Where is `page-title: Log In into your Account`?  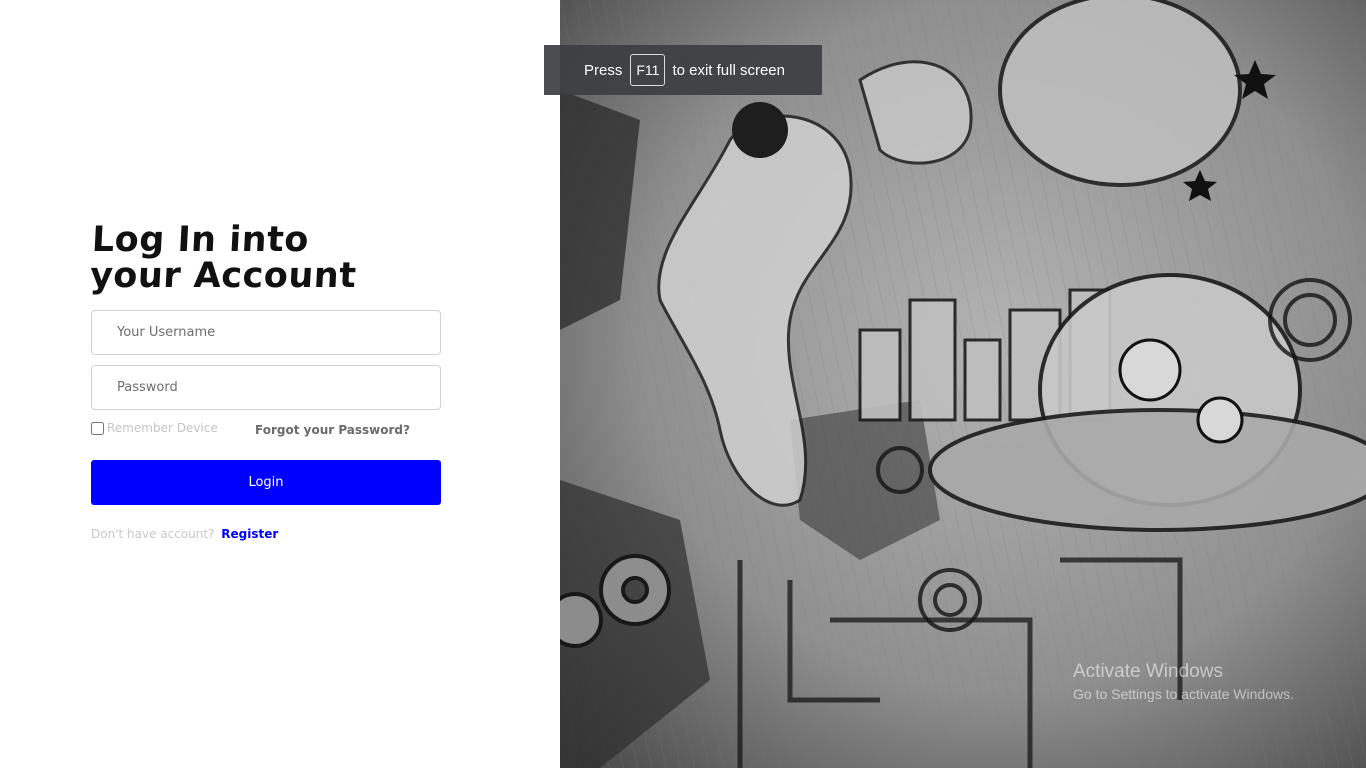
page-title: Log In into your Account is located at coordinates (266, 258).